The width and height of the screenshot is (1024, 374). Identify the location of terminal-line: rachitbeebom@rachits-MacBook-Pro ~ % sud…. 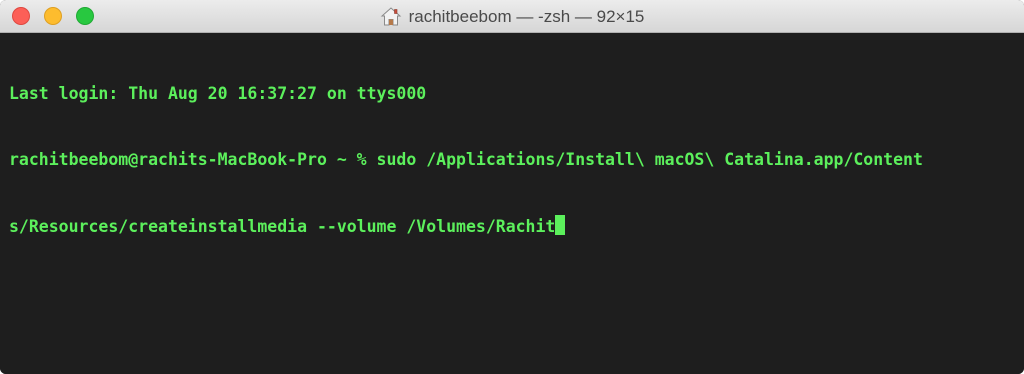
(466, 159).